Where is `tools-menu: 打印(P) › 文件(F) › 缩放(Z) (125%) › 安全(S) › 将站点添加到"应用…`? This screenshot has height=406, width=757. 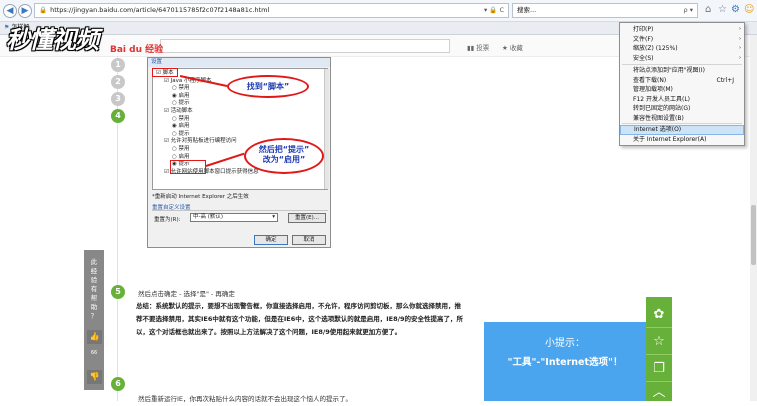 tools-menu: 打印(P) › 文件(F) › 缩放(Z) (125%) › 安全(S) › 将站点添加到"应用… is located at coordinates (682, 84).